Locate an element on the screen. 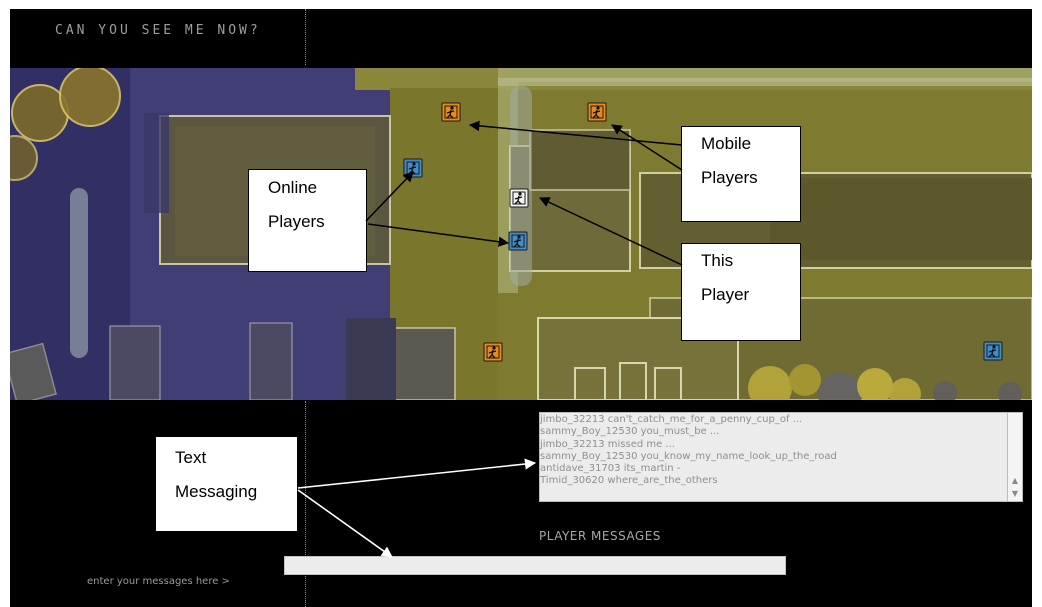 The width and height of the screenshot is (1042, 607). scroll-down-icon: ▼ is located at coordinates (1015, 494).